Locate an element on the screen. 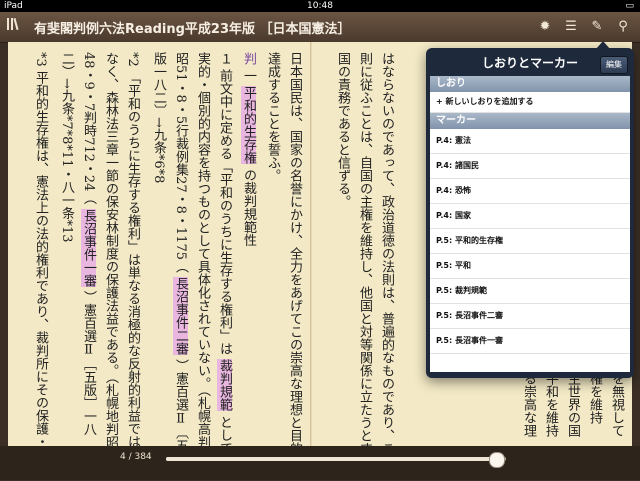 The image size is (640, 481). text-column: を無視して is located at coordinates (616, 404).